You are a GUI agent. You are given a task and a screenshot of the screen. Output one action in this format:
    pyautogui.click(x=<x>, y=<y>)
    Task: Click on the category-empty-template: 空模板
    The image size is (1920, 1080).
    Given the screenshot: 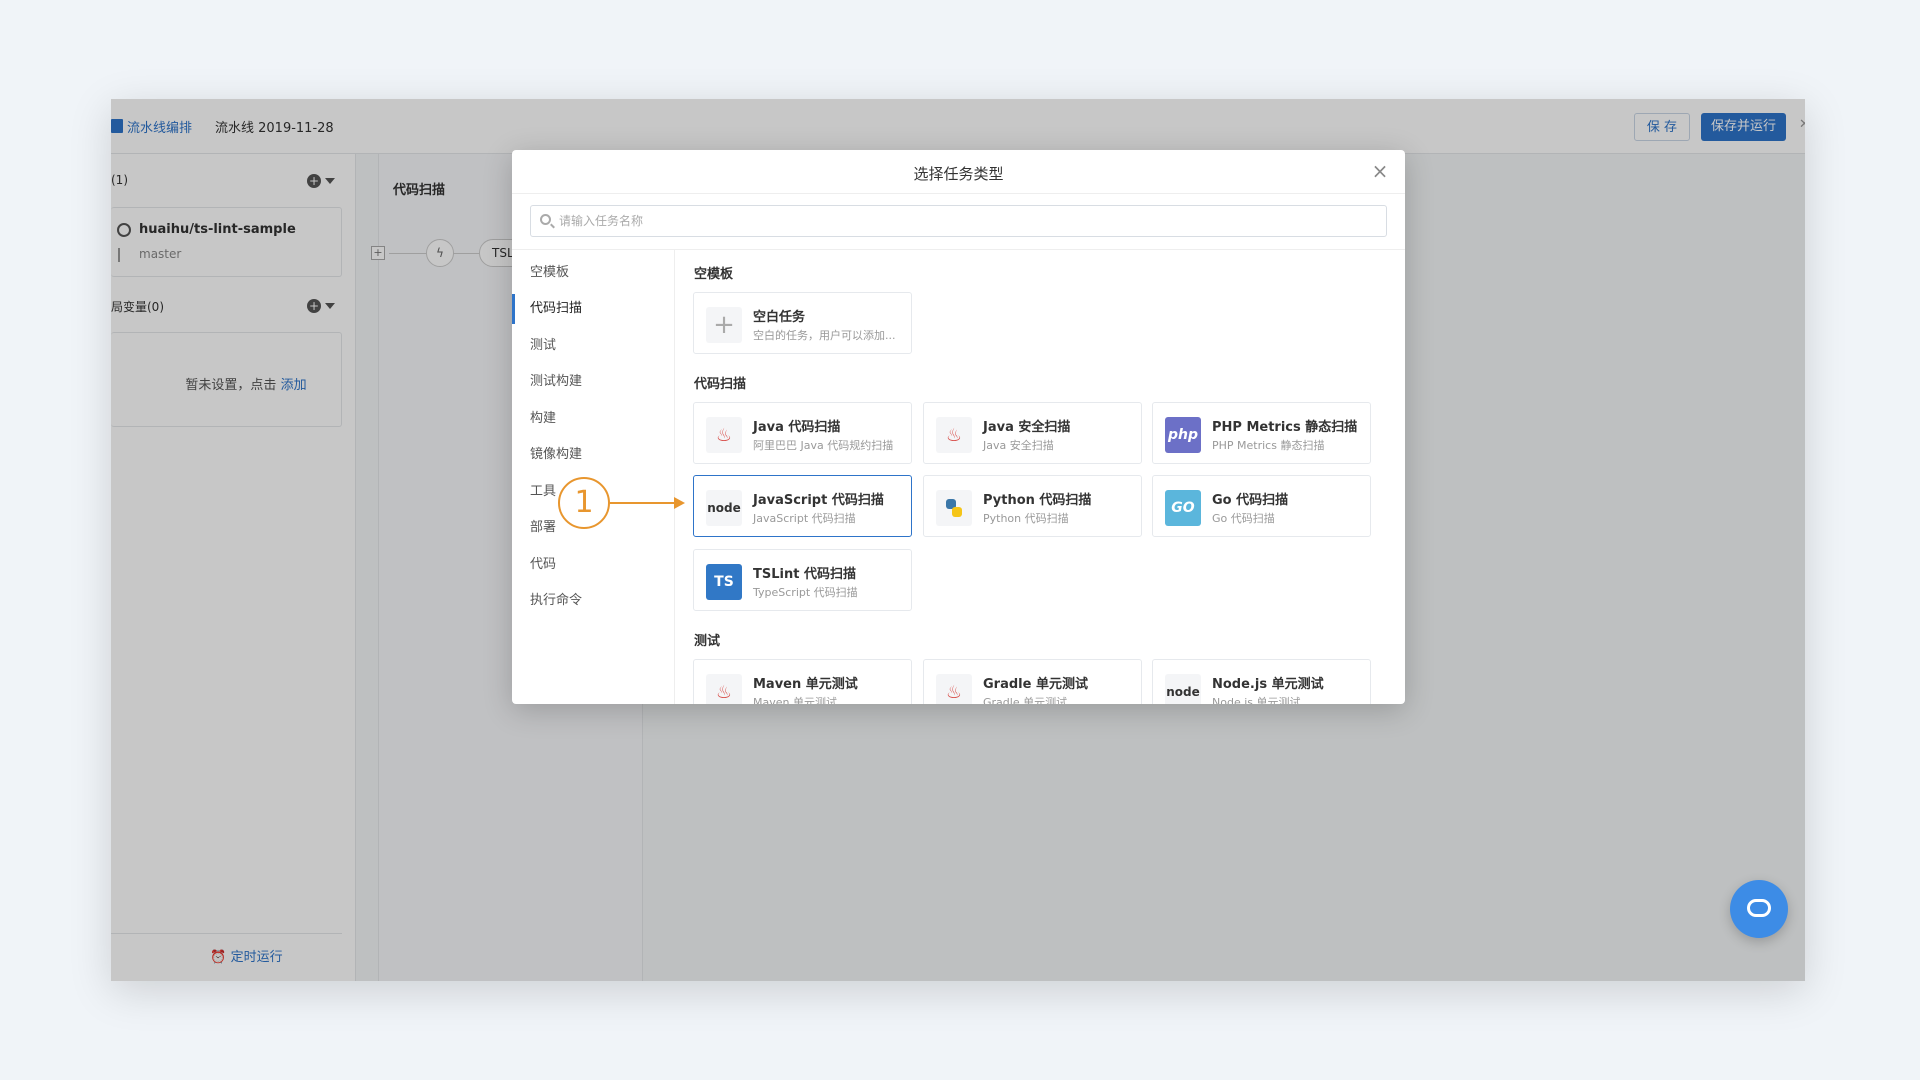 What is the action you would take?
    pyautogui.click(x=593, y=273)
    